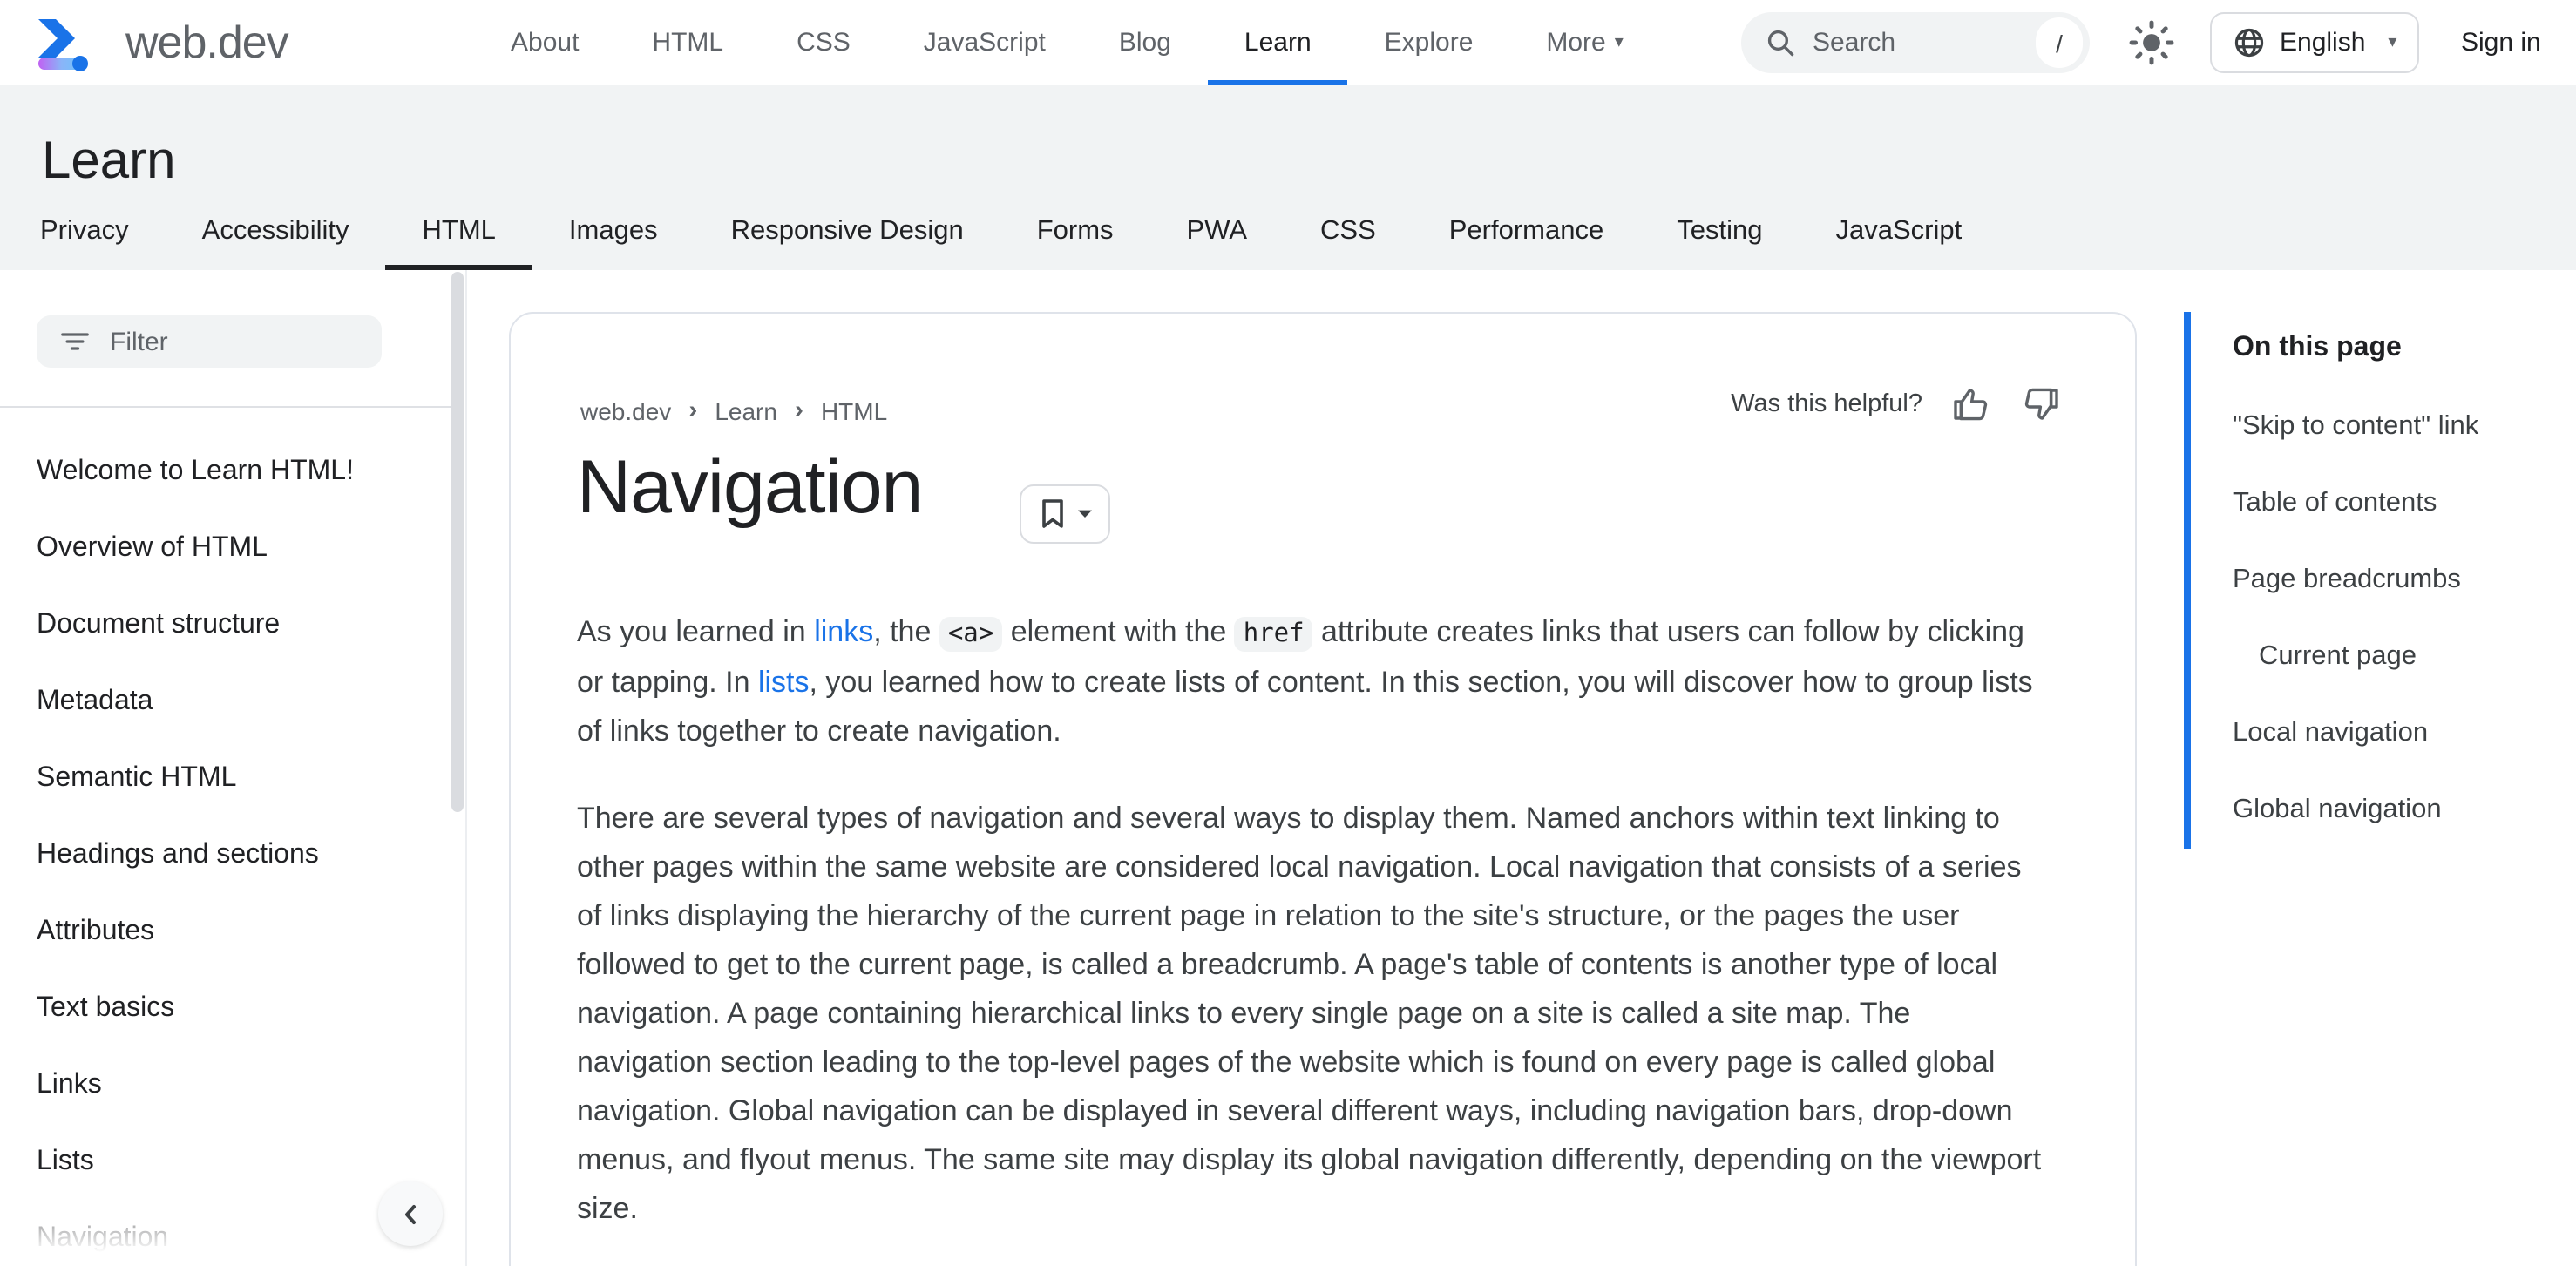  I want to click on text-run: , the, so click(906, 632).